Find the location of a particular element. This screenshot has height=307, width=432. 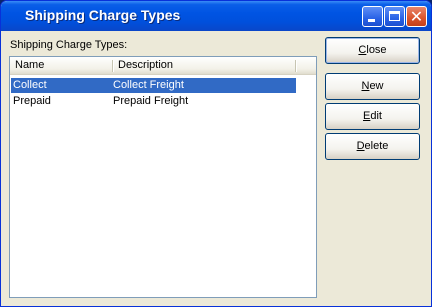

close-button: Close is located at coordinates (372, 50).